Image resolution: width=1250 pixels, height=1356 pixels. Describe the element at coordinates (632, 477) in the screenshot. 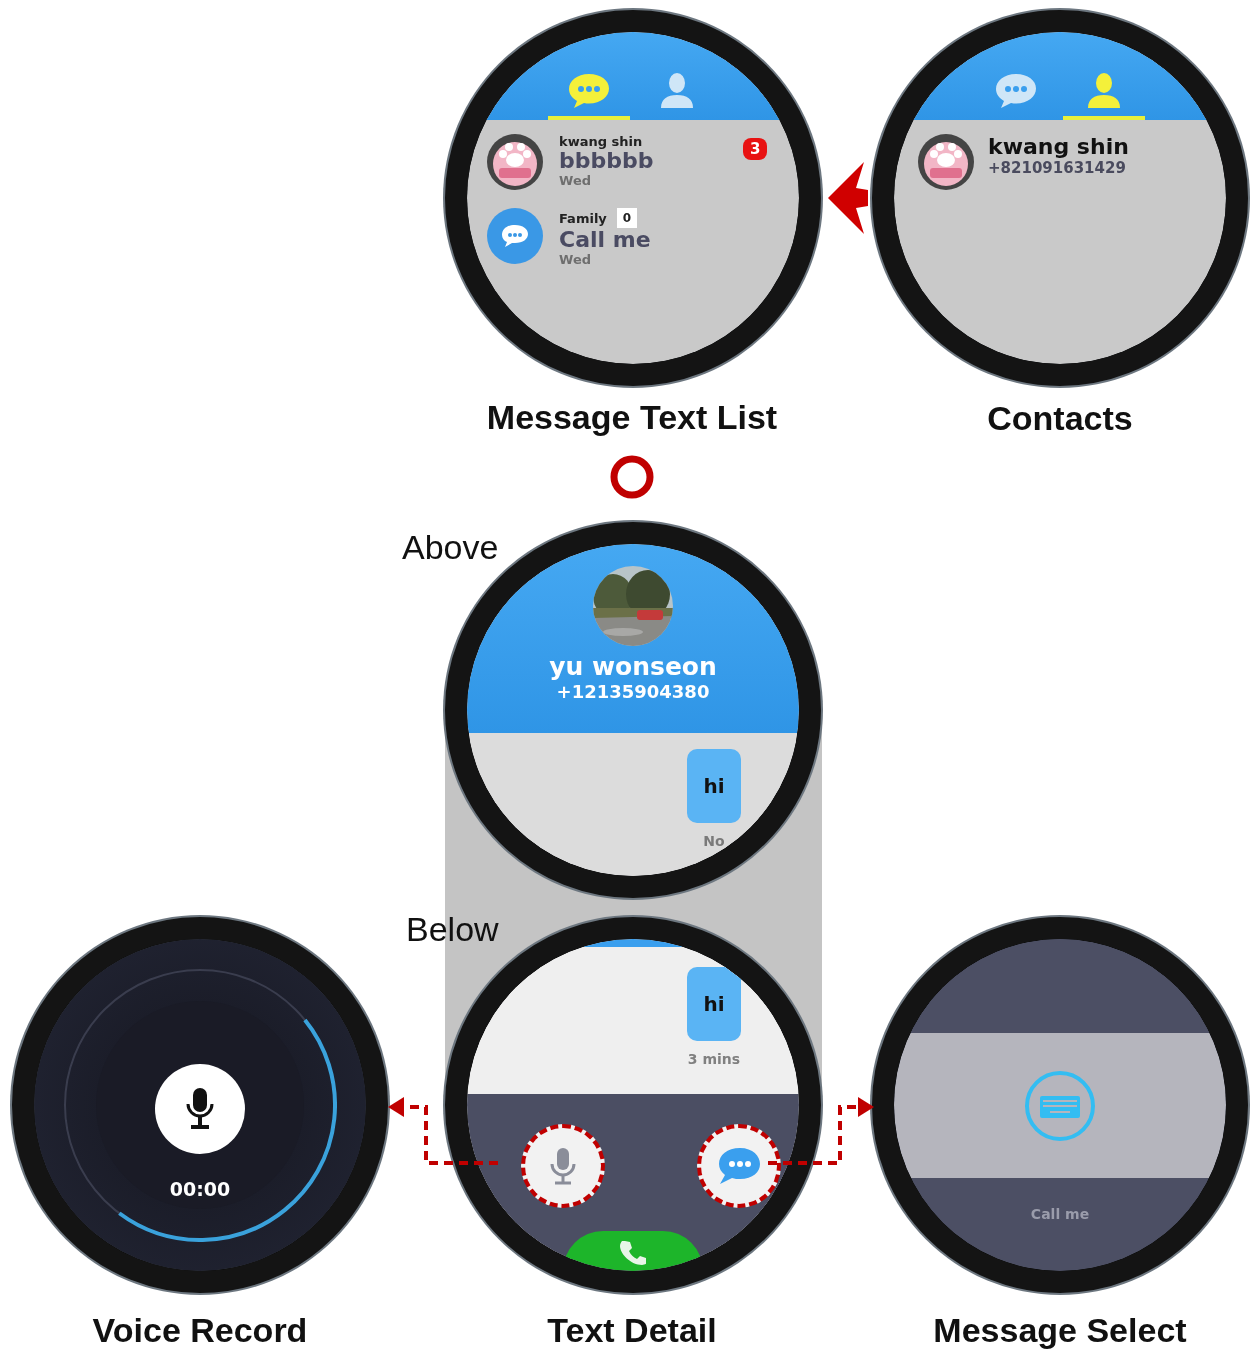

I see `ring-icon` at that location.